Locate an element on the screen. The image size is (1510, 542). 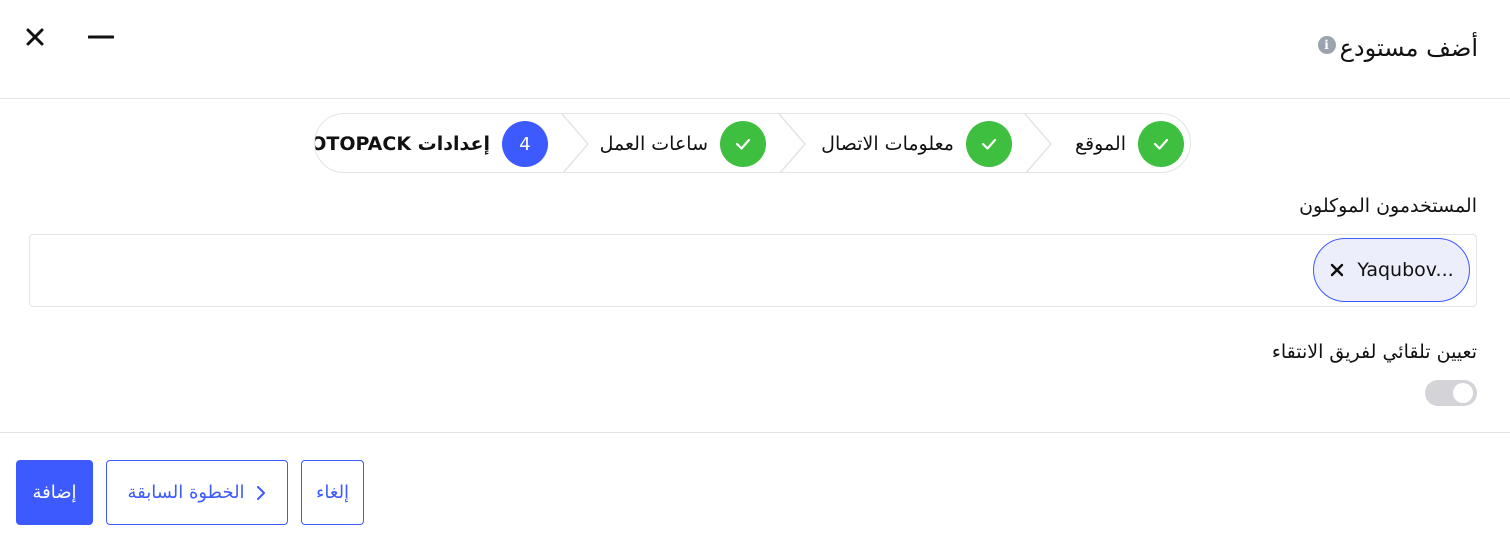
info-icon: i is located at coordinates (1326, 45).